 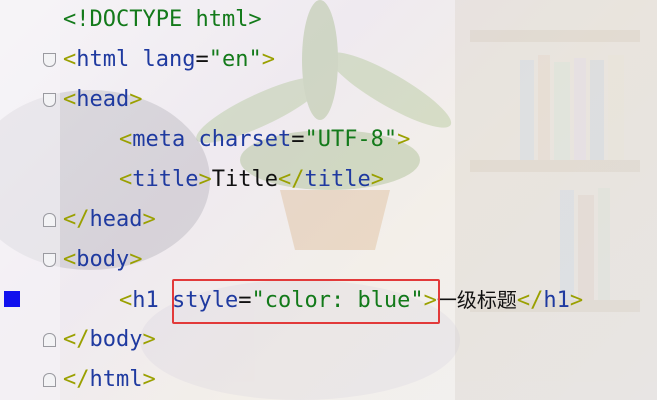 I want to click on attr-value: "en", so click(x=235, y=59).